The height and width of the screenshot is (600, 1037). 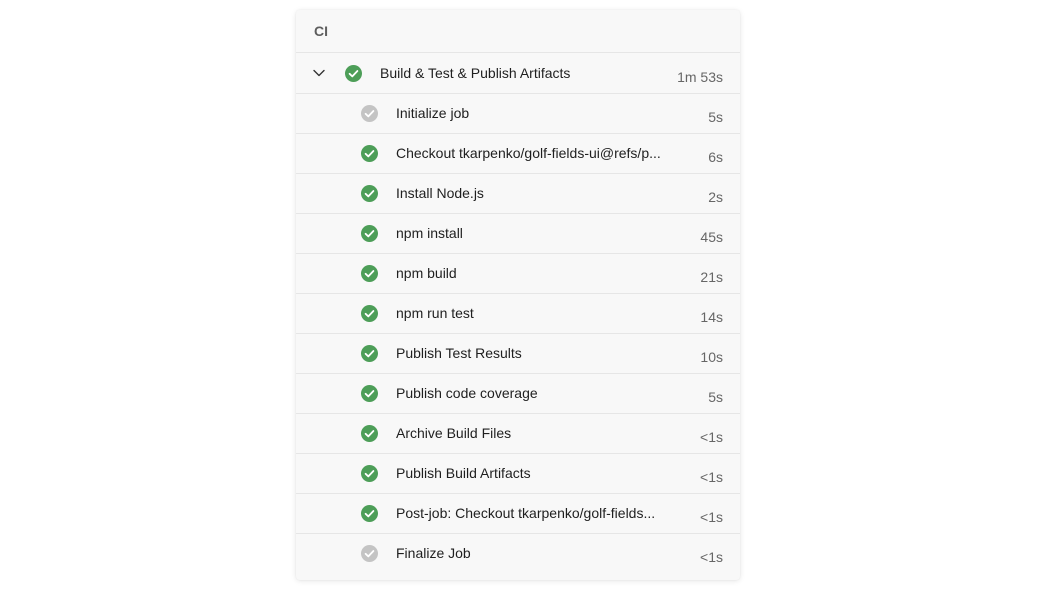 What do you see at coordinates (518, 114) in the screenshot?
I see `step-row: Initialize job 5s` at bounding box center [518, 114].